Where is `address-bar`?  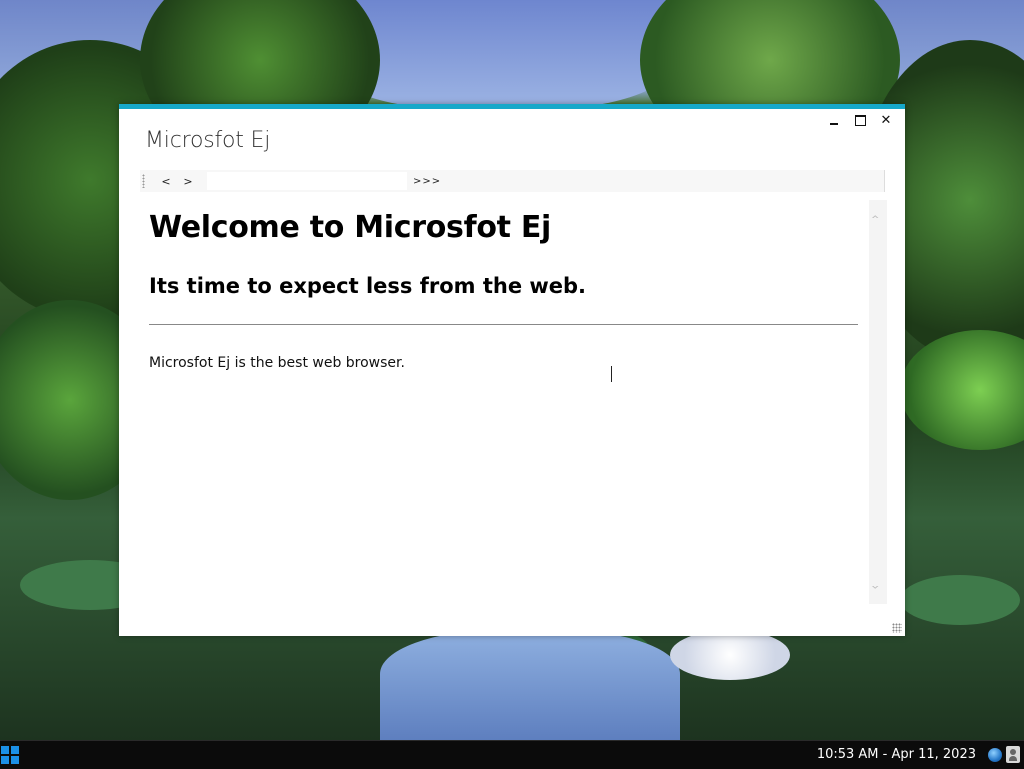 address-bar is located at coordinates (307, 181).